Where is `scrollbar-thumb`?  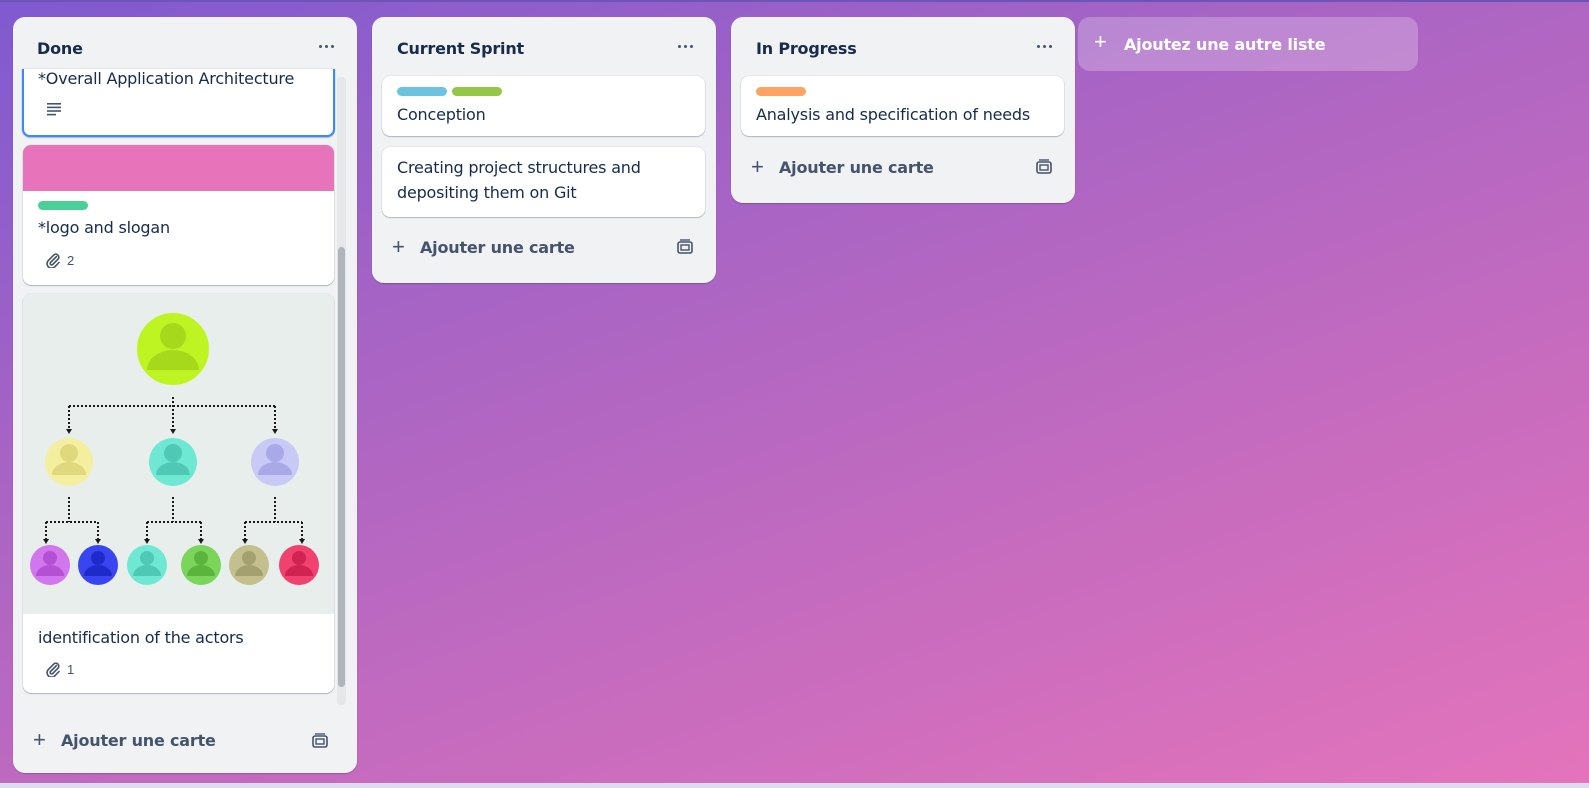
scrollbar-thumb is located at coordinates (341, 467).